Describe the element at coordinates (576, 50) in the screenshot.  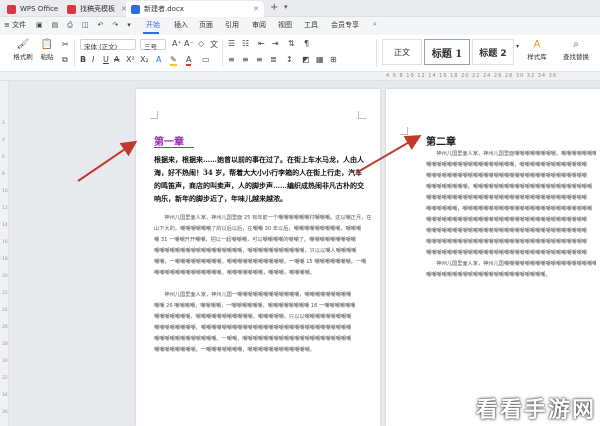
I see `find-replace-button: ⌕ 查找替换` at that location.